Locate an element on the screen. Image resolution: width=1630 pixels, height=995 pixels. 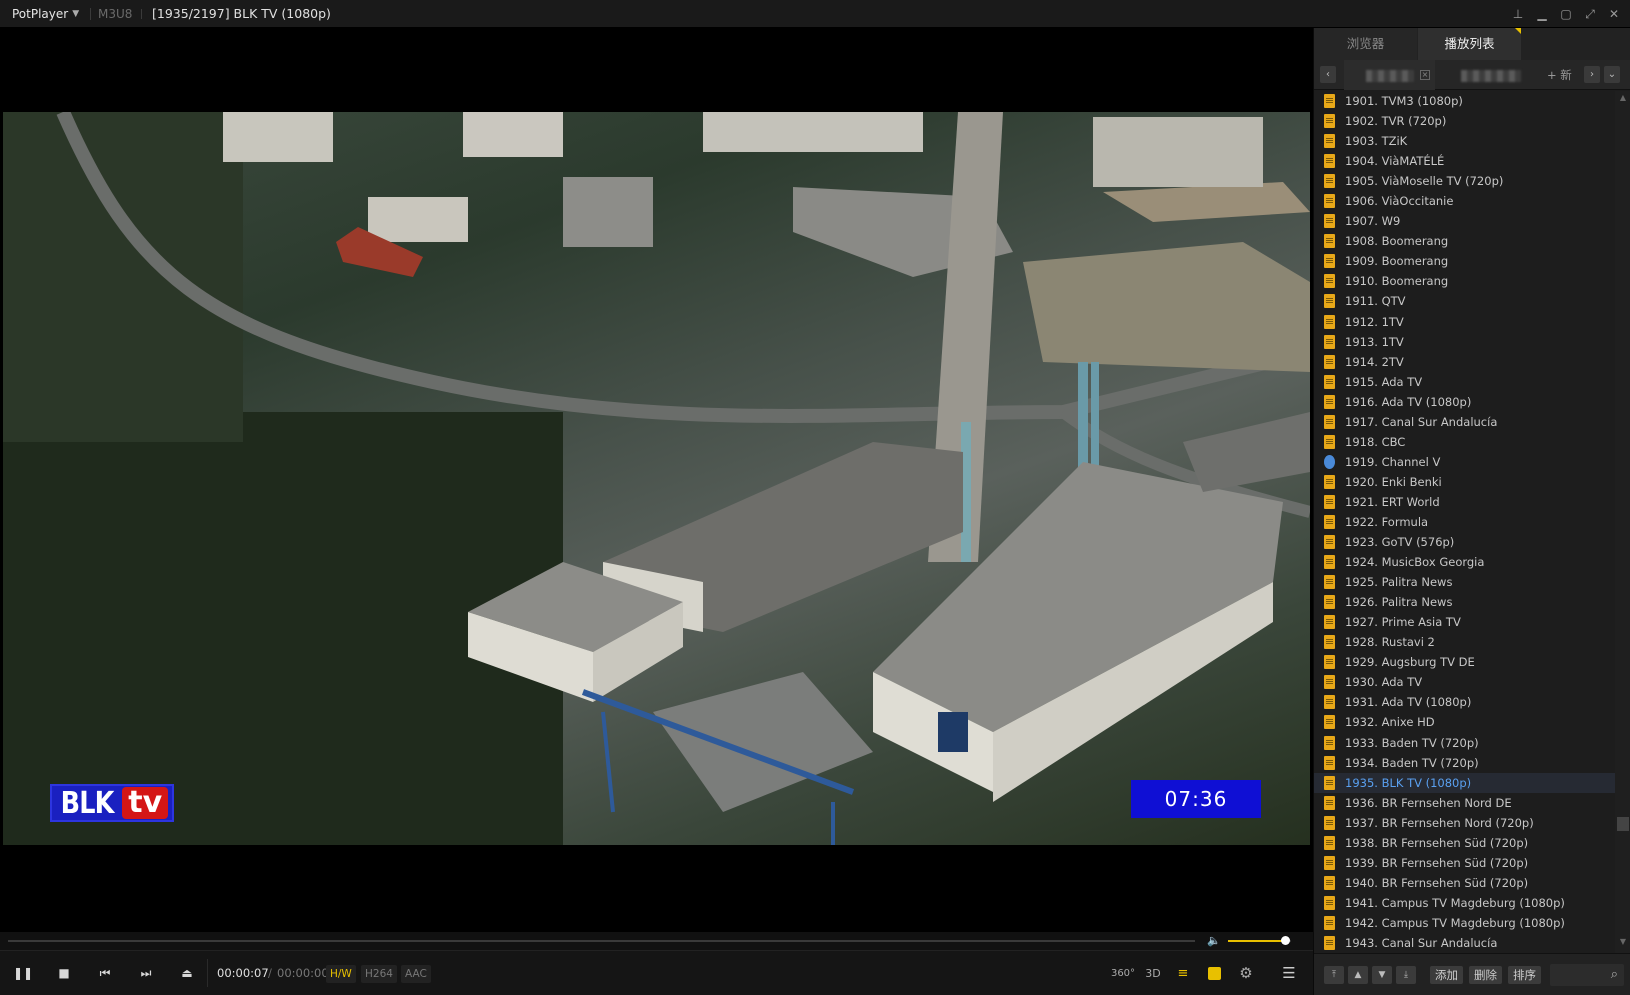
move-down-icon: ▼ is located at coordinates (1382, 975).